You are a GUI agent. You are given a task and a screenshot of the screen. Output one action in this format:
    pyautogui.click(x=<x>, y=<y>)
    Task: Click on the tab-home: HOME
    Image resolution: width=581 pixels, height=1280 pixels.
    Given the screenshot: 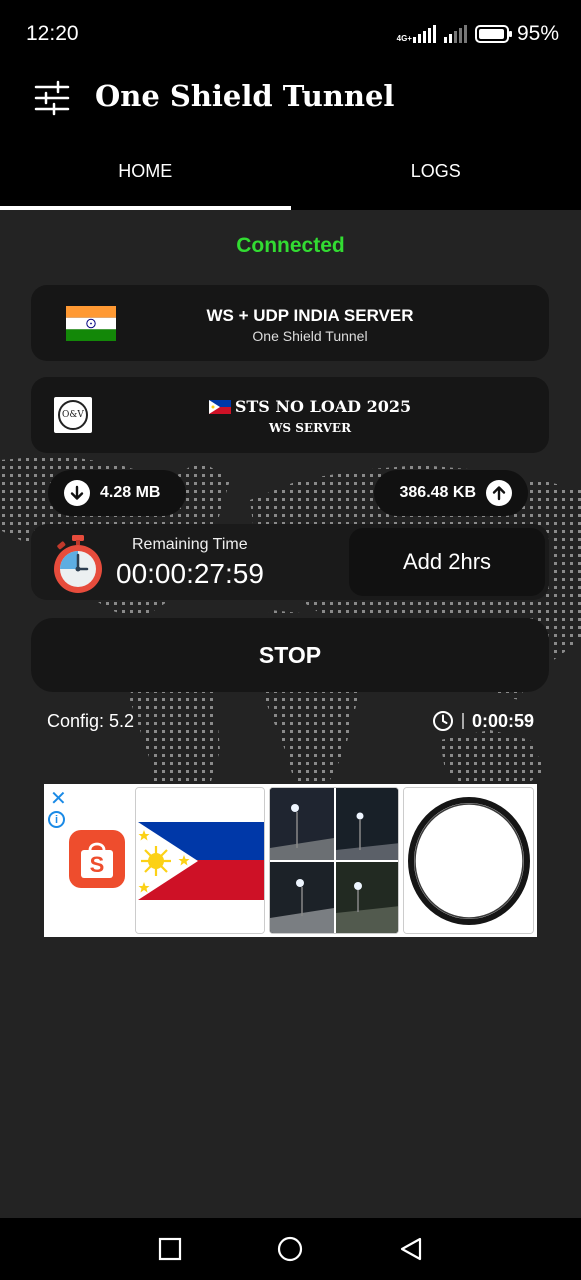 What is the action you would take?
    pyautogui.click(x=145, y=175)
    